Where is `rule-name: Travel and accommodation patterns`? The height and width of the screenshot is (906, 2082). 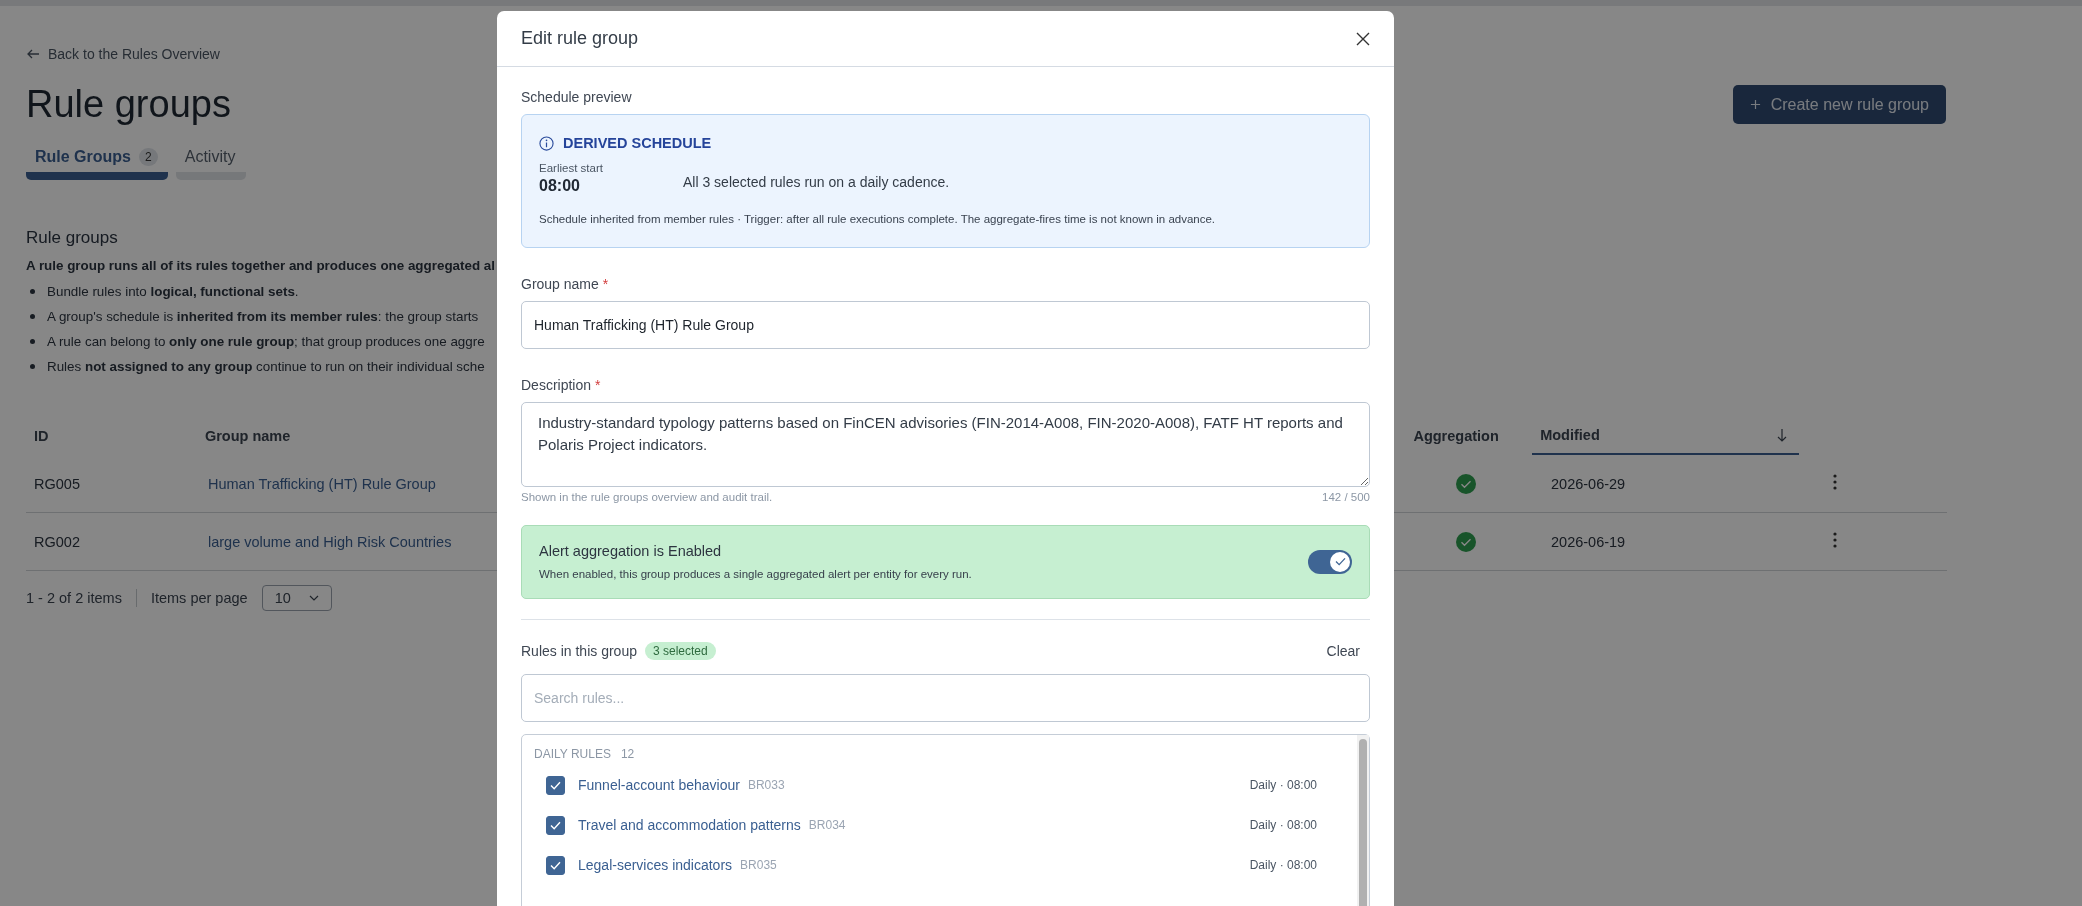 rule-name: Travel and accommodation patterns is located at coordinates (689, 825).